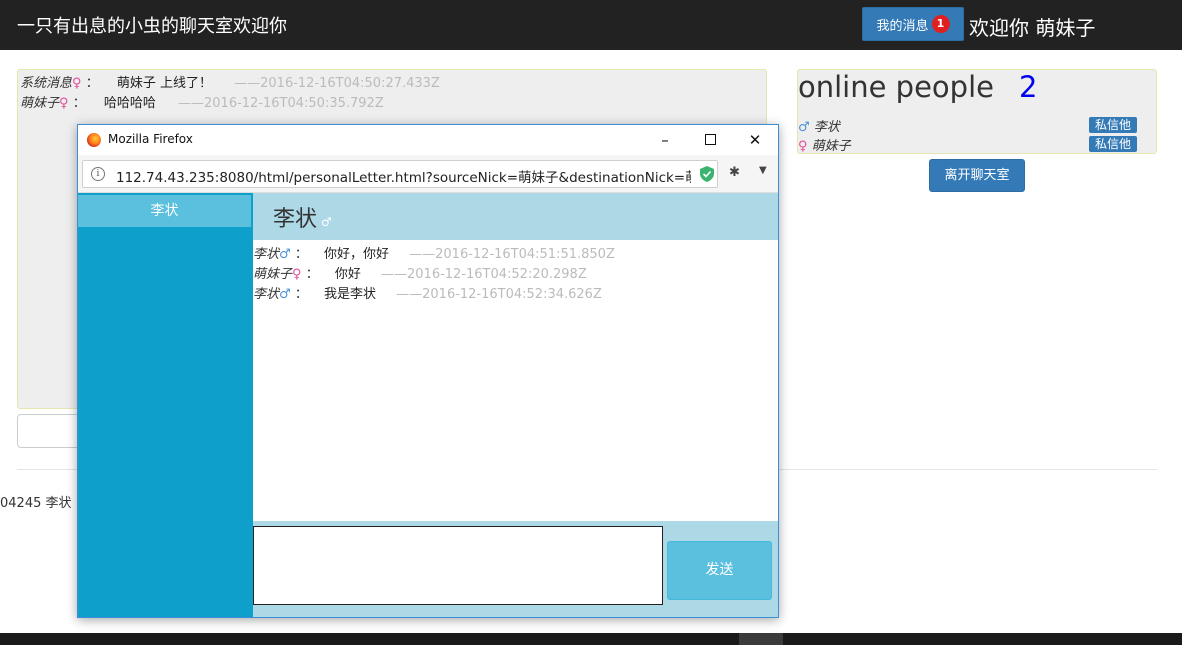 This screenshot has width=1182, height=645. Describe the element at coordinates (826, 127) in the screenshot. I see `online-user-nick: 李状` at that location.